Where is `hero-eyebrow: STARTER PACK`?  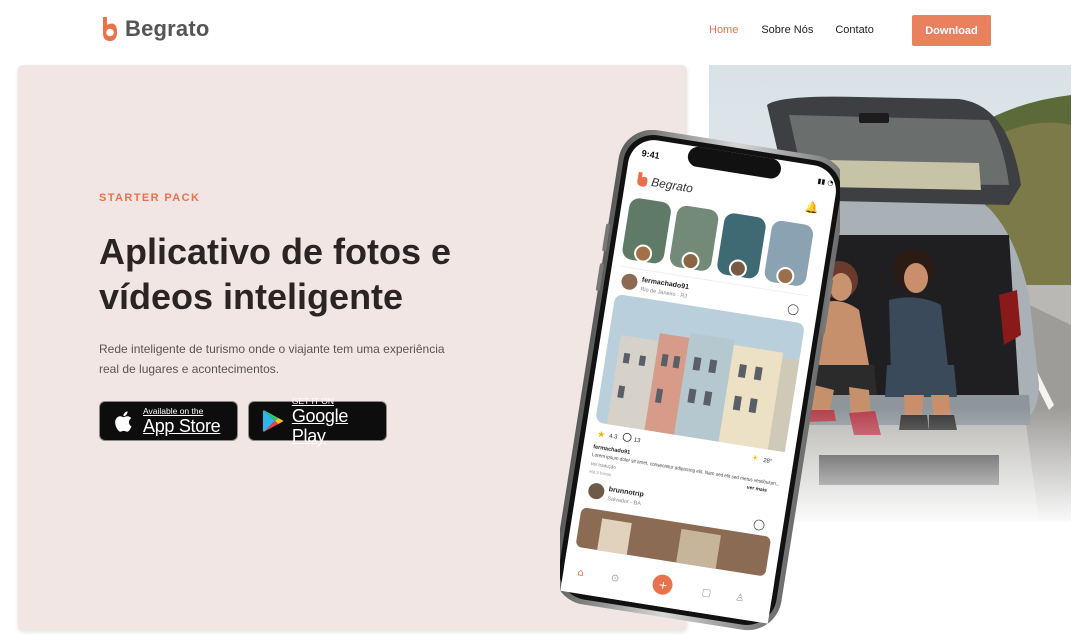 hero-eyebrow: STARTER PACK is located at coordinates (150, 198).